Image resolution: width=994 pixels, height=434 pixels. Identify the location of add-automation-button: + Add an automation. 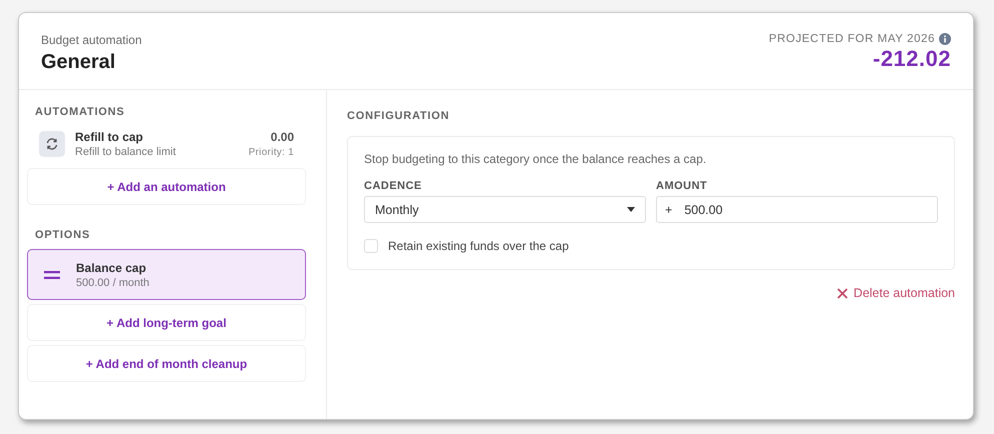
(166, 186).